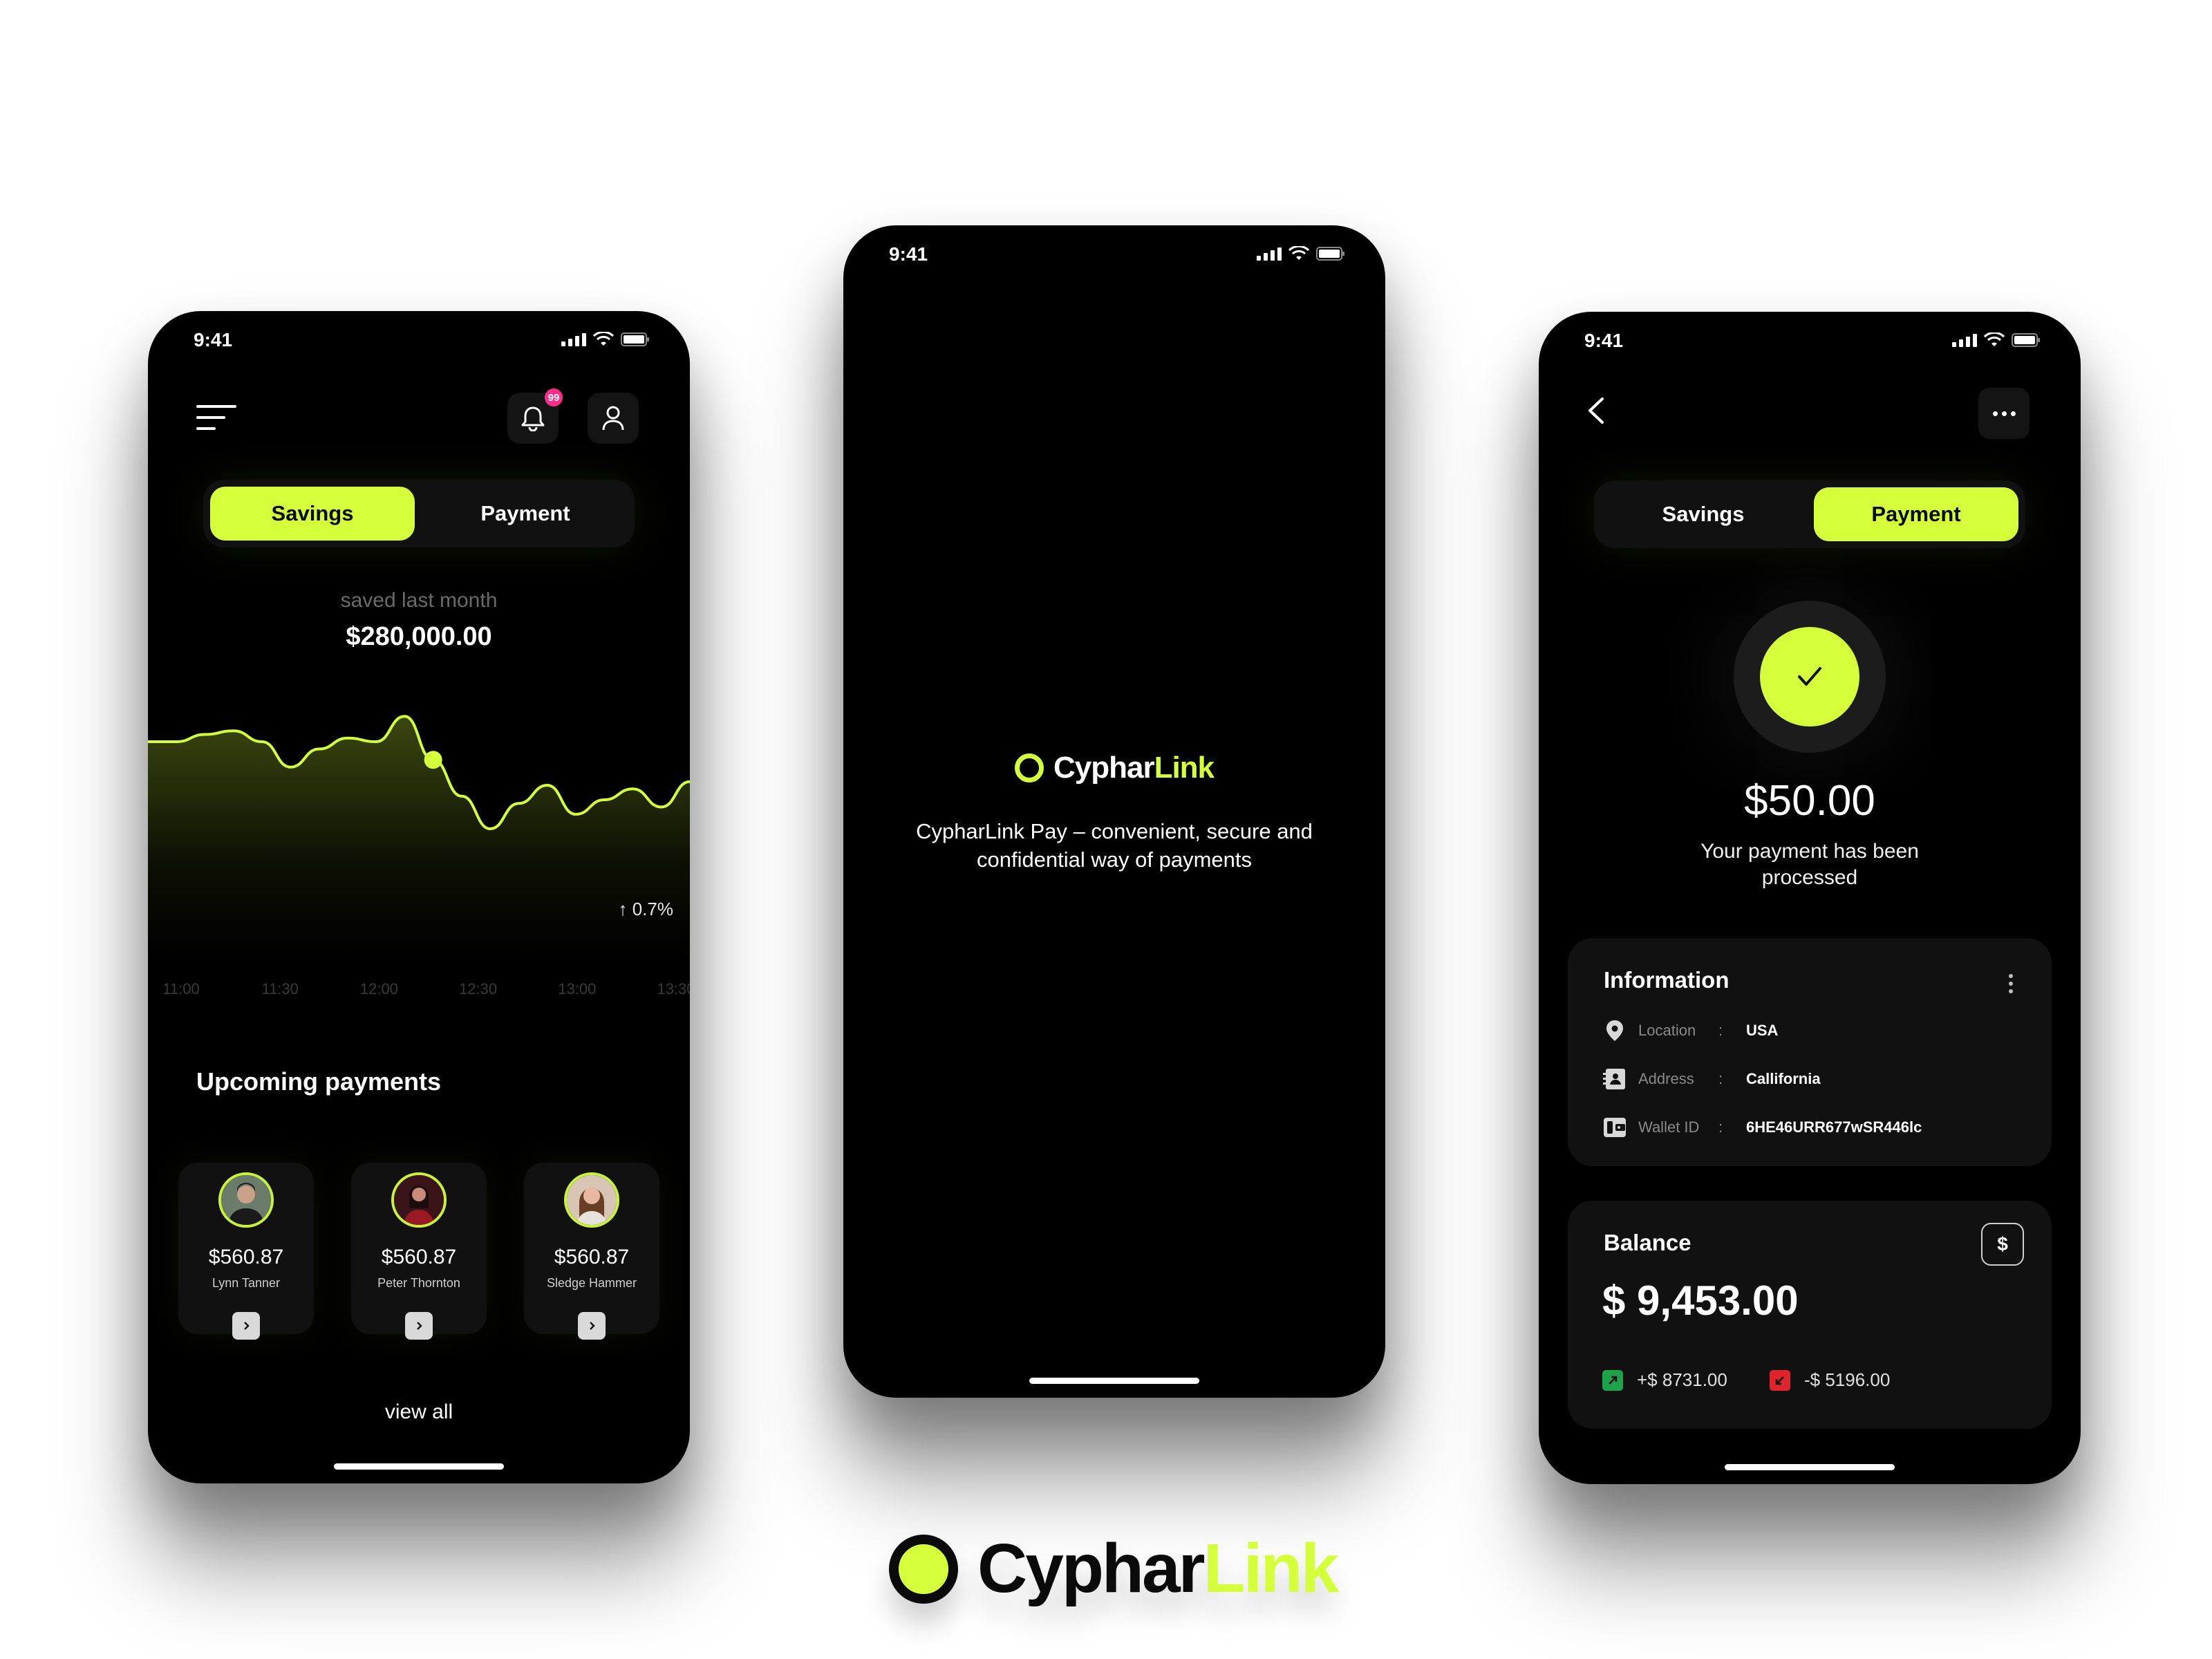  What do you see at coordinates (646, 909) in the screenshot?
I see `change-percent: ↑ 0.7%` at bounding box center [646, 909].